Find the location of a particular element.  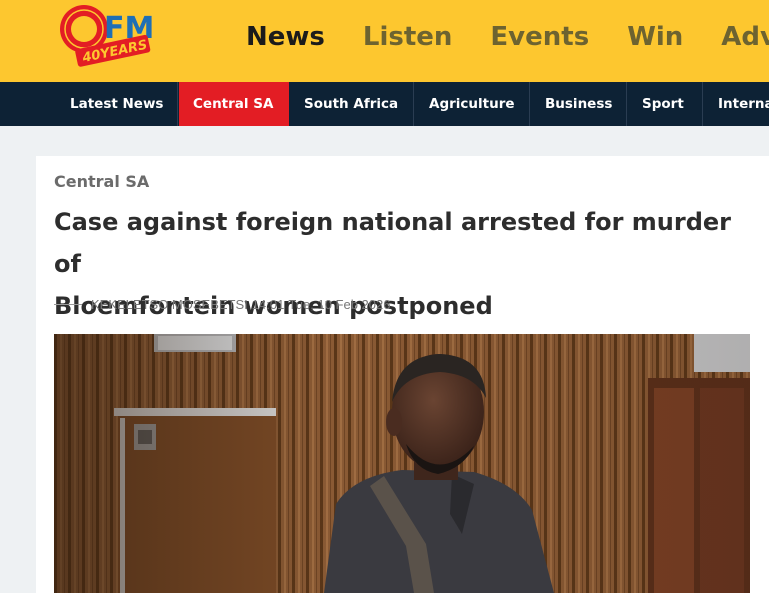

article-author: KEKELETSO MOSEBETSI is located at coordinates (169, 304).